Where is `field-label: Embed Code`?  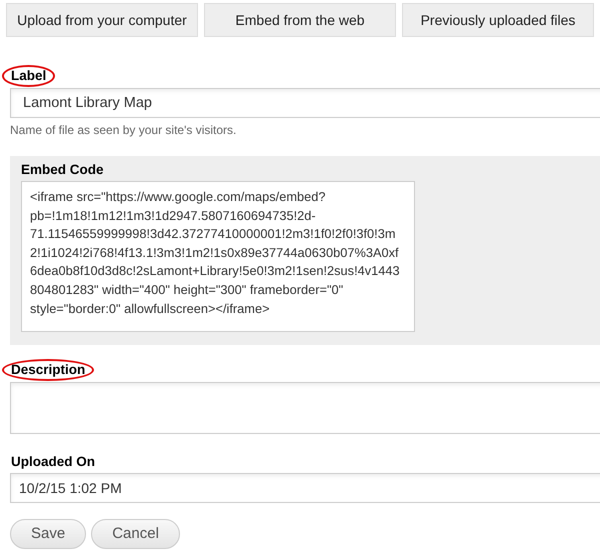 field-label: Embed Code is located at coordinates (63, 170).